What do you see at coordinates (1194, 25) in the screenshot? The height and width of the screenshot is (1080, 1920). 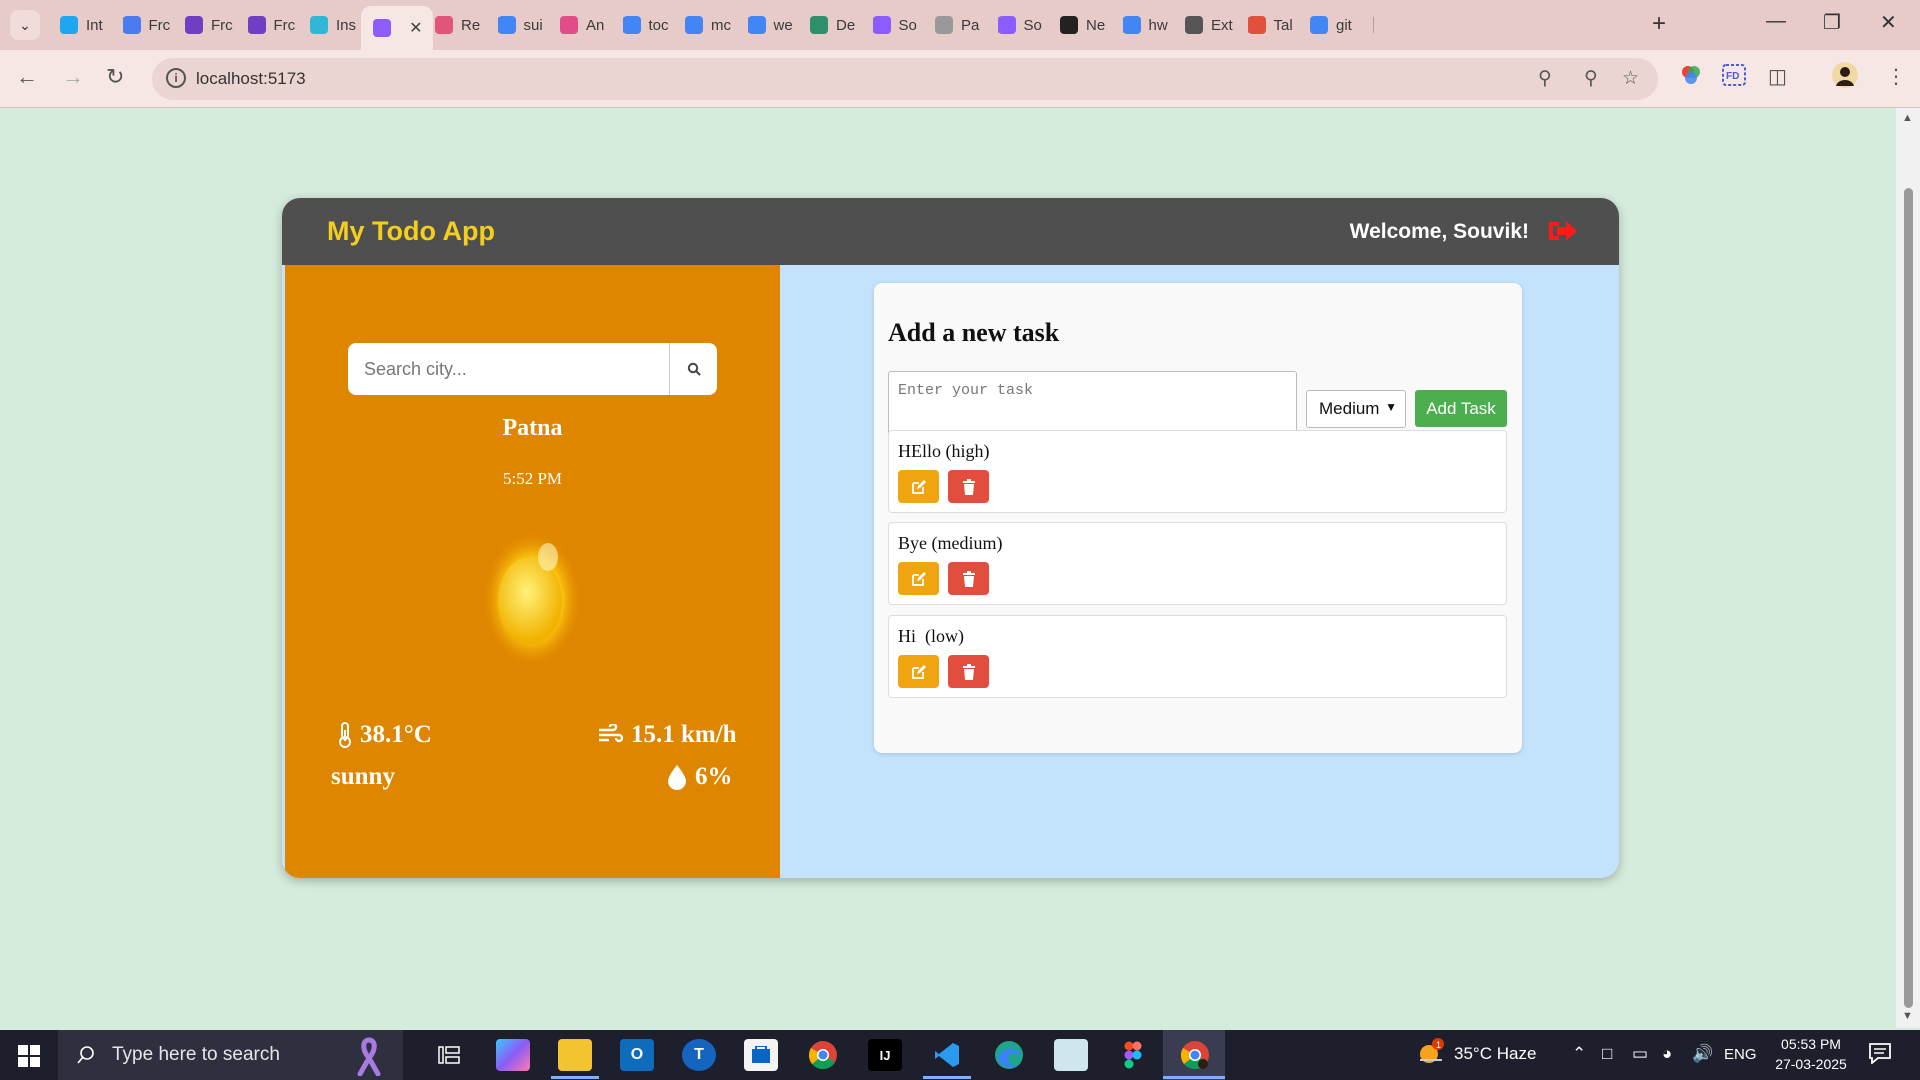 I see `puzzle-favicon` at bounding box center [1194, 25].